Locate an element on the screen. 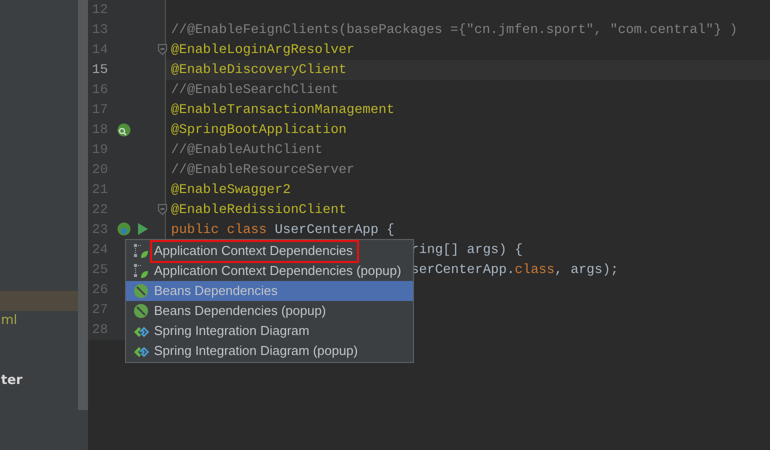  code-line: //@EnableSearchClient is located at coordinates (255, 89).